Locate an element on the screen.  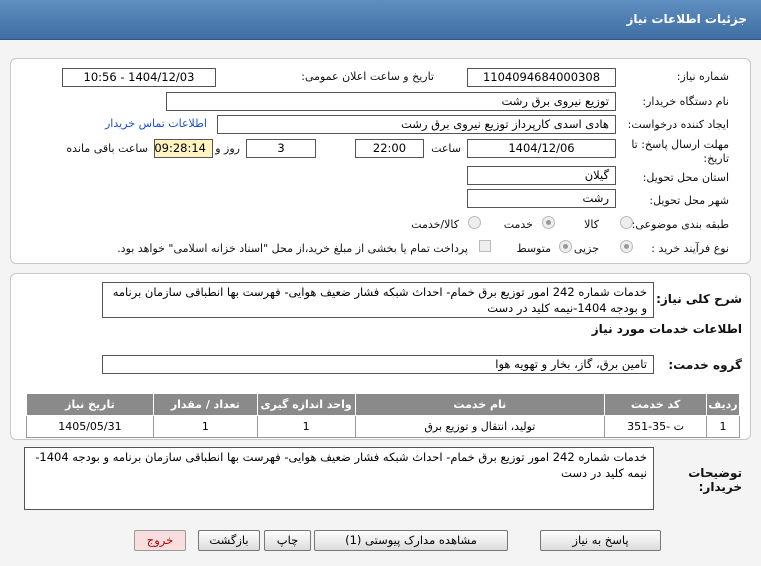
creator-label: ایجاد کننده درخواست: is located at coordinates (678, 124).